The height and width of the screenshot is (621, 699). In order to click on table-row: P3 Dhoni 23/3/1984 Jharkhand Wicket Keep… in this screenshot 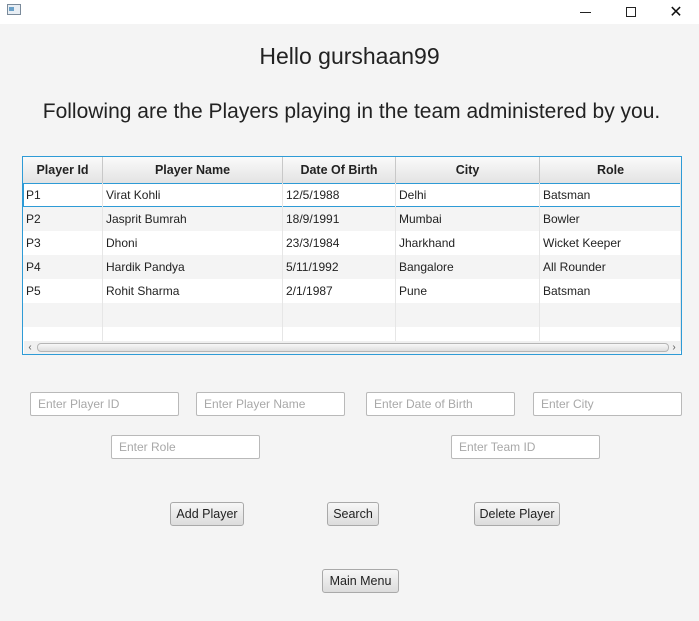, I will do `click(352, 243)`.